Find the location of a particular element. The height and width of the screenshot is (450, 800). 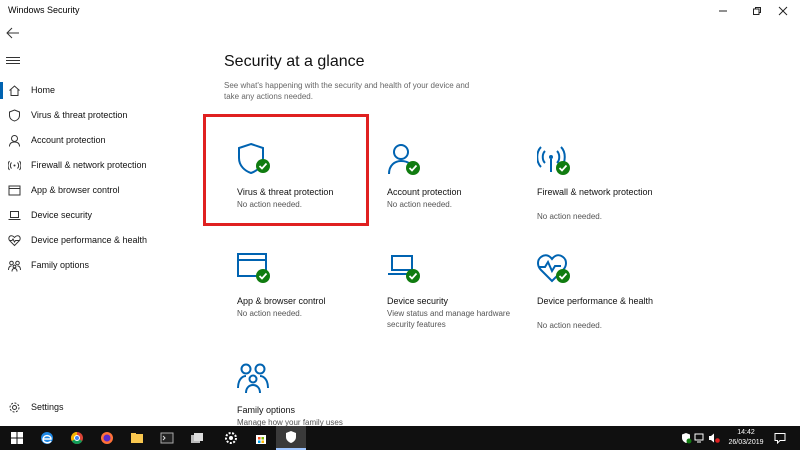

laptop-check-icon is located at coordinates (404, 269).